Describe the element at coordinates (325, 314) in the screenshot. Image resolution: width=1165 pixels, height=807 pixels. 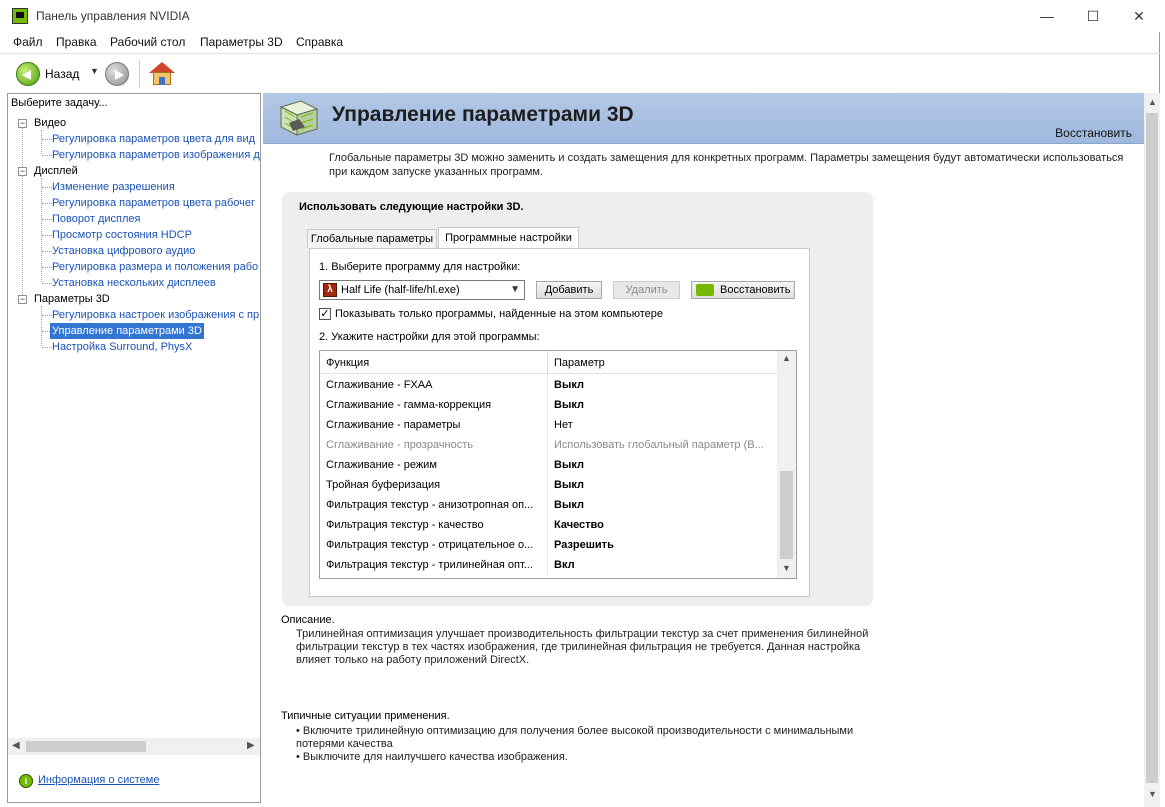
I see `show-found-programs-checkbox: ✓` at that location.